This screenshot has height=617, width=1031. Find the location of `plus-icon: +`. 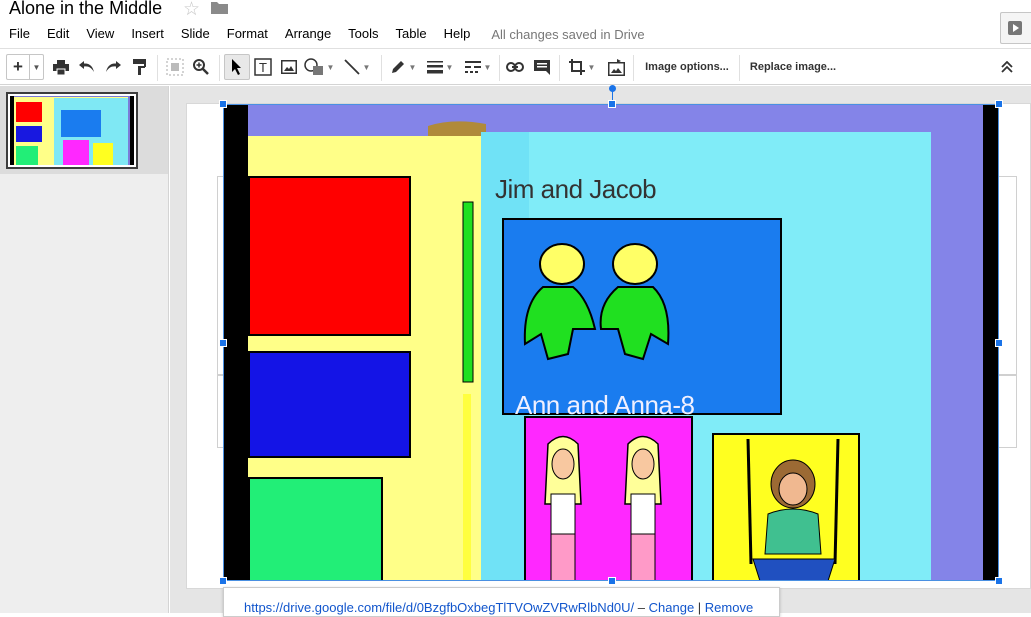

plus-icon: + is located at coordinates (18, 66).